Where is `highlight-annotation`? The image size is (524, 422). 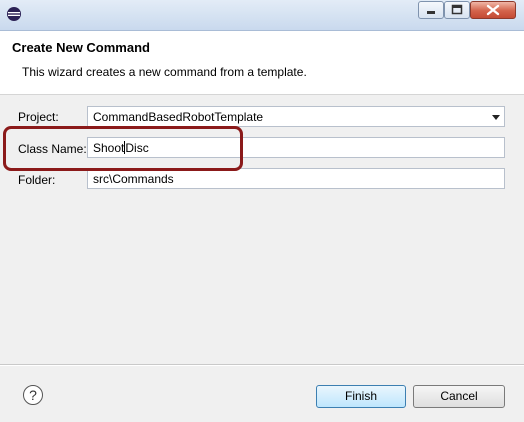
highlight-annotation is located at coordinates (123, 148).